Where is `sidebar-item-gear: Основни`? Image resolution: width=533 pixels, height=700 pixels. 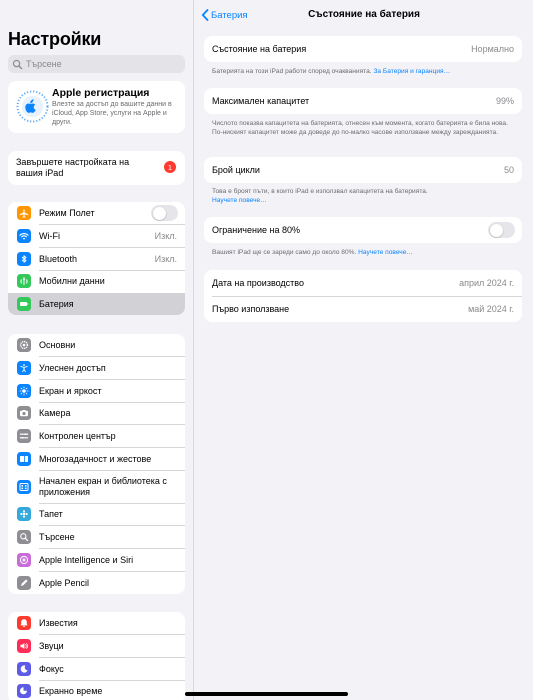 sidebar-item-gear: Основни is located at coordinates (96, 345).